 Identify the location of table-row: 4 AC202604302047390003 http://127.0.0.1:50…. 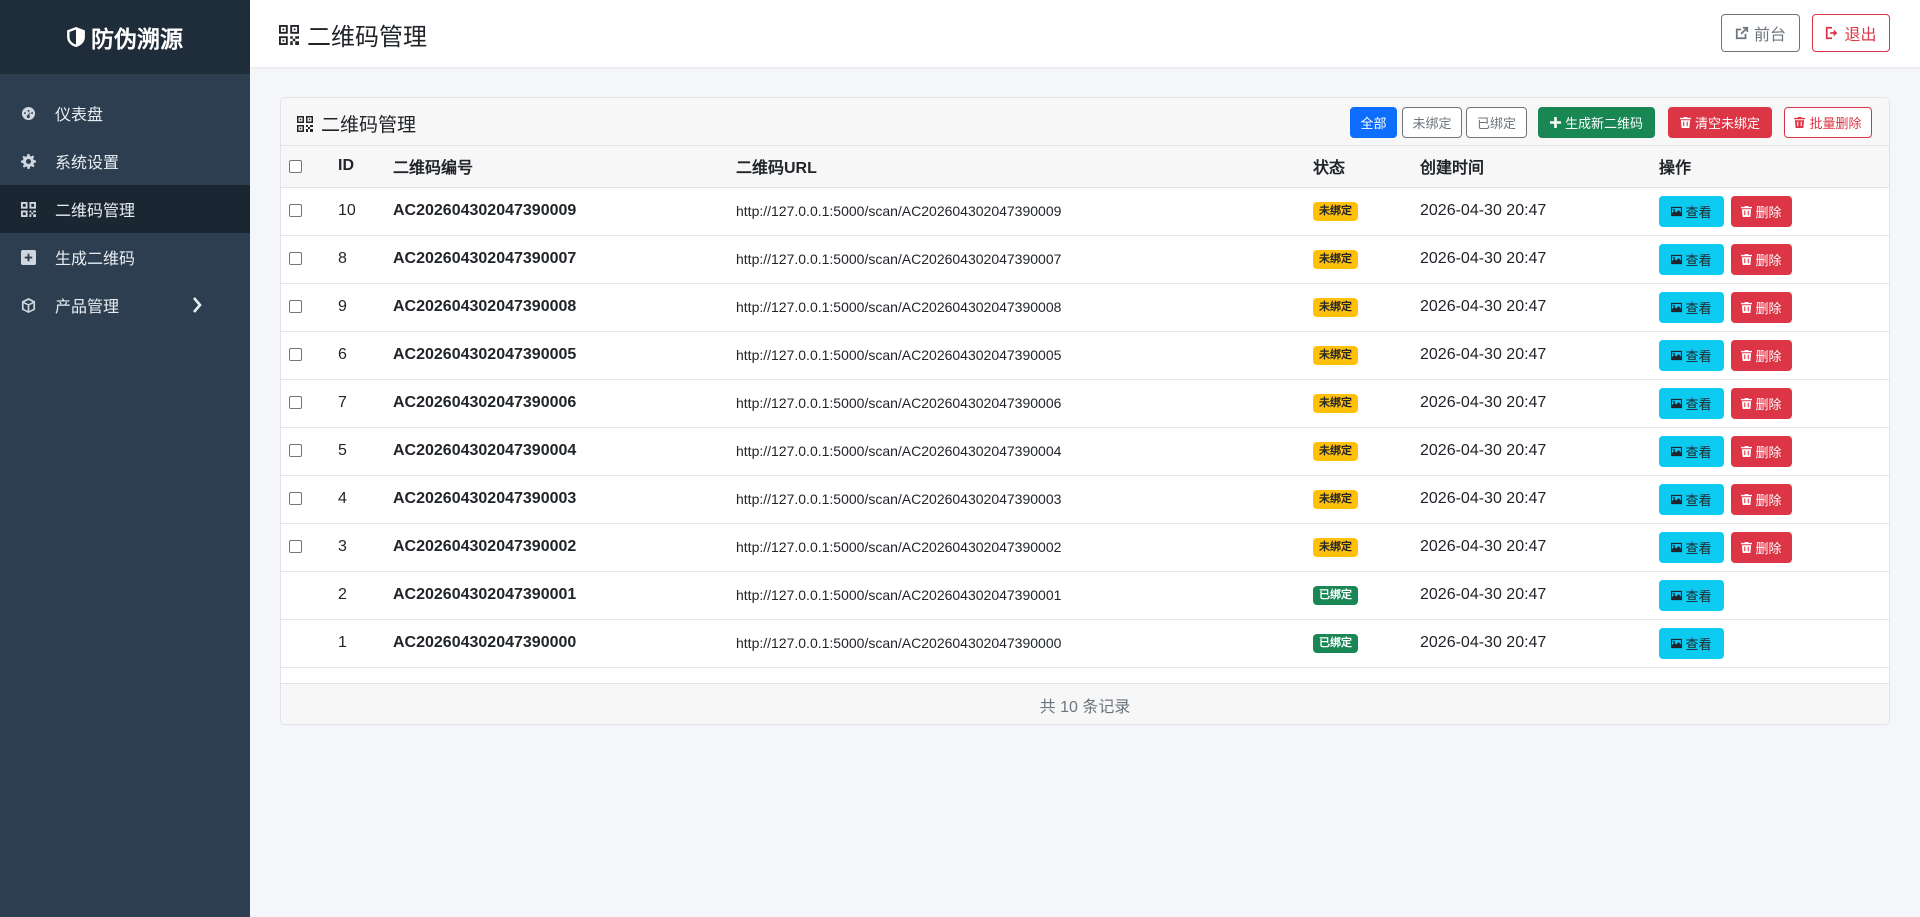
(1085, 499).